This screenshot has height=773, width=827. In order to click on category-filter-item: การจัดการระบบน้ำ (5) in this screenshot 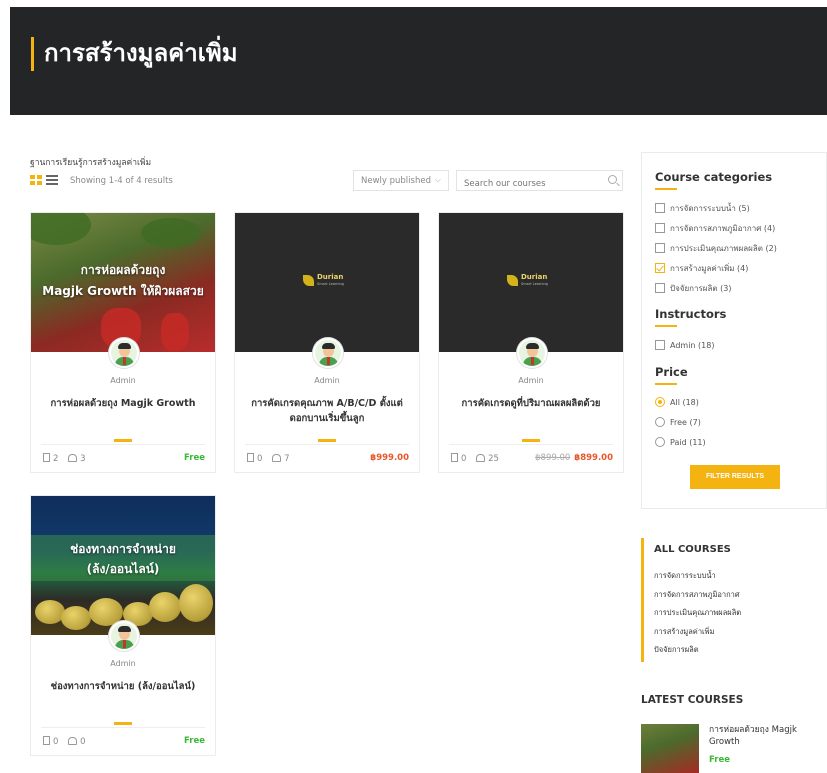, I will do `click(702, 208)`.